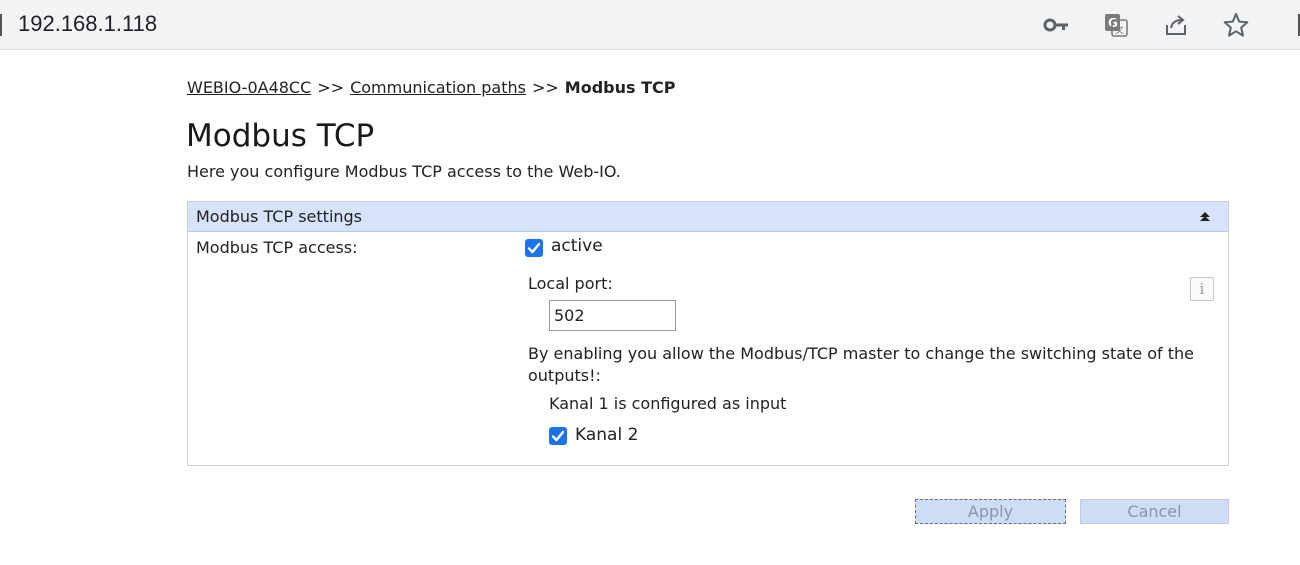  What do you see at coordinates (1236, 25) in the screenshot?
I see `star-icon` at bounding box center [1236, 25].